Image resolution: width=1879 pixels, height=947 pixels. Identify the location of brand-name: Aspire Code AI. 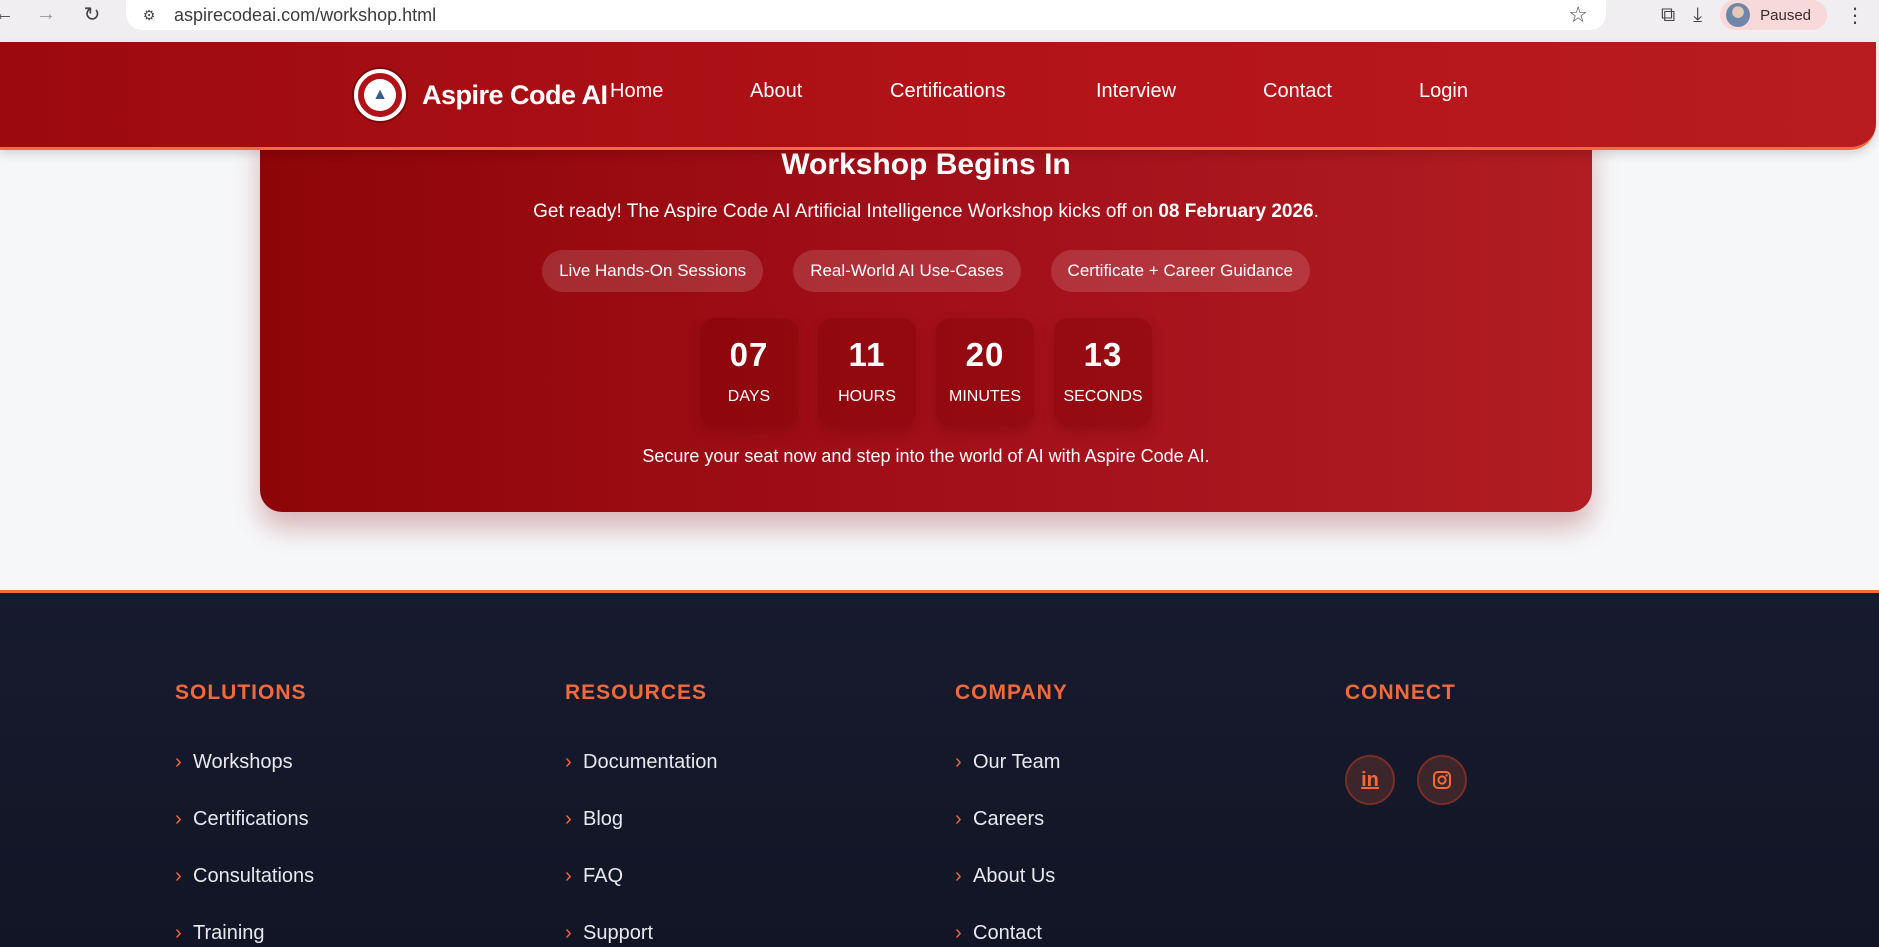
(515, 94).